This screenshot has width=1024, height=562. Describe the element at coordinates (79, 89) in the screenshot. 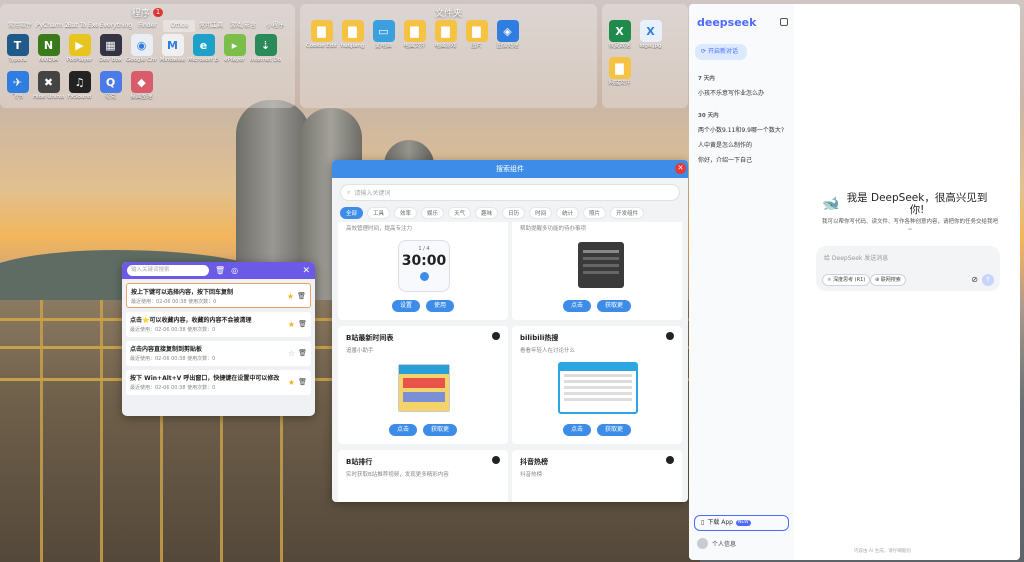

I see `desktop-shortcut: ♫ FxSound` at that location.